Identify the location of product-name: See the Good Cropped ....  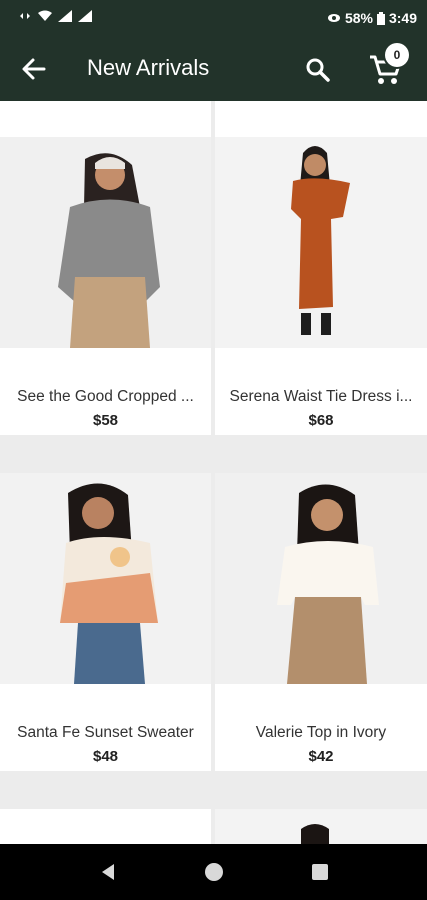
(105, 396).